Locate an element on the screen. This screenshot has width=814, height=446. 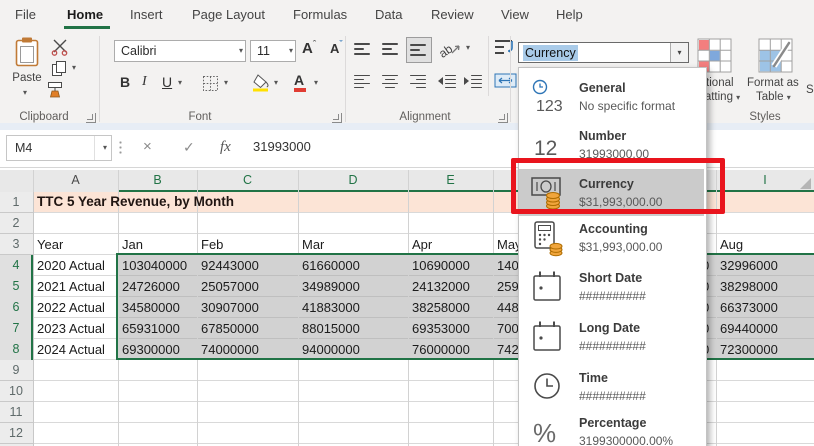
font-color-button: A is located at coordinates (300, 82).